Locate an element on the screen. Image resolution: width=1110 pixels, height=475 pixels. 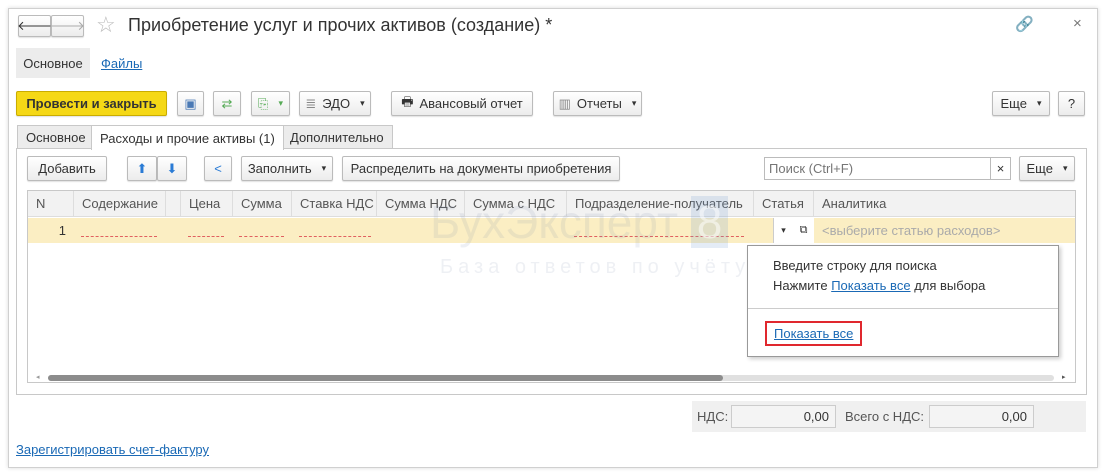
popup-divider is located at coordinates (903, 308).